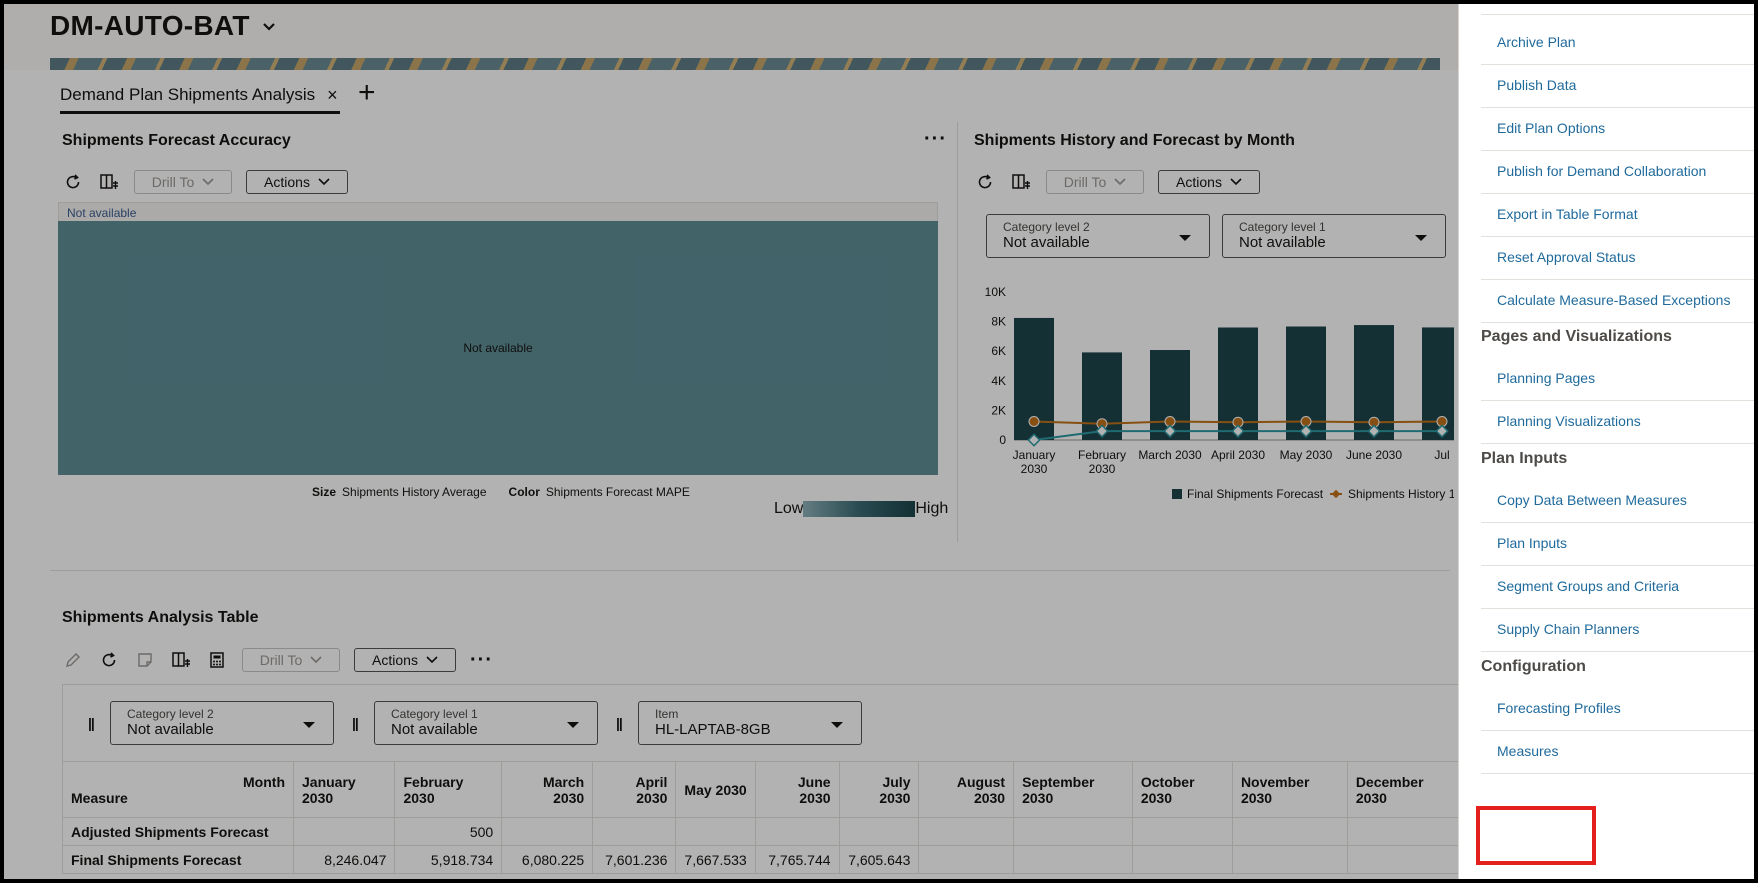 This screenshot has width=1758, height=883. What do you see at coordinates (1559, 708) in the screenshot?
I see `menu-item-forecasting-profiles: Forecasting Profiles` at bounding box center [1559, 708].